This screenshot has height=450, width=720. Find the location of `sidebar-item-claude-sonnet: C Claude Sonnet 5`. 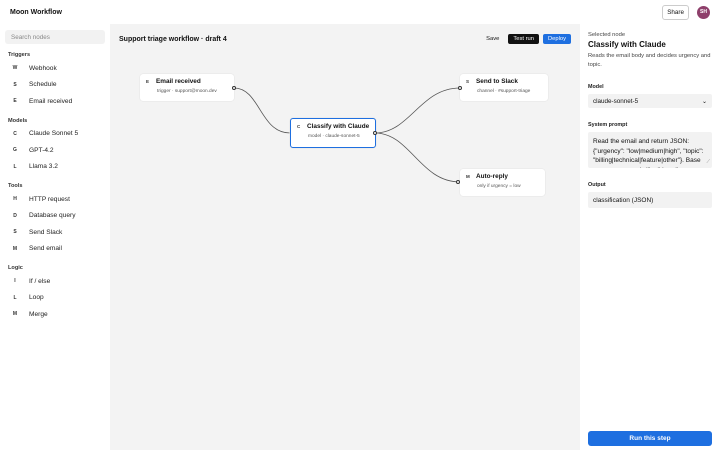

sidebar-item-claude-sonnet: C Claude Sonnet 5 is located at coordinates (55, 134).